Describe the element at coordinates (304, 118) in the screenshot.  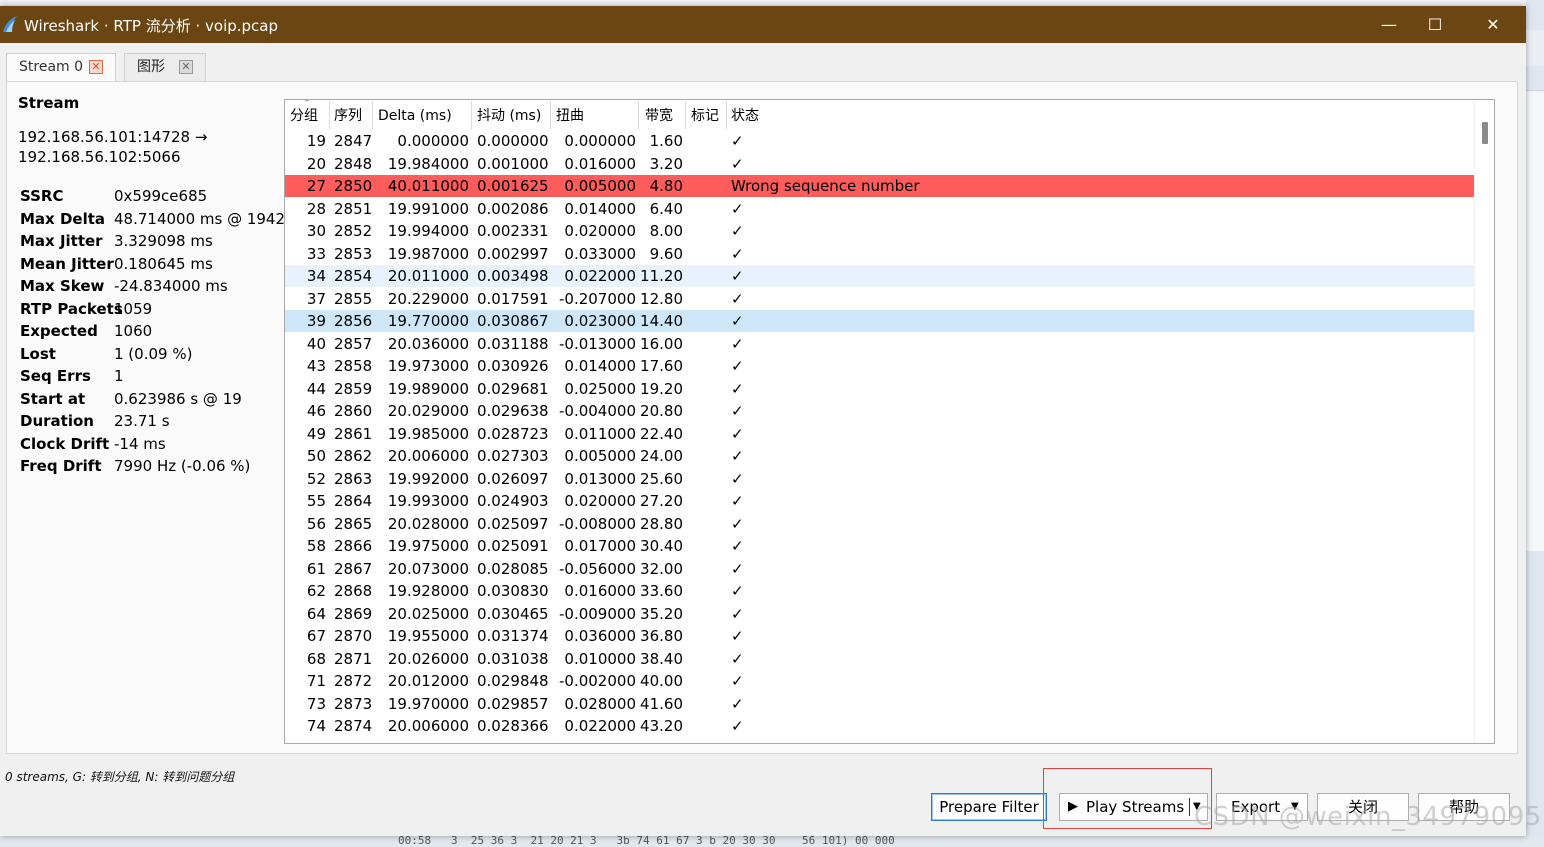
I see `column-header-packet: 分组` at that location.